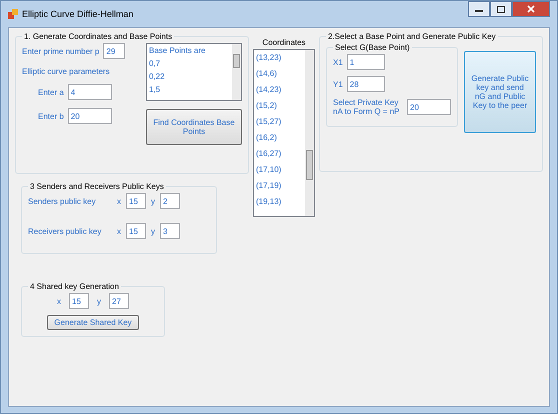  I want to click on list-item: 0,22, so click(189, 76).